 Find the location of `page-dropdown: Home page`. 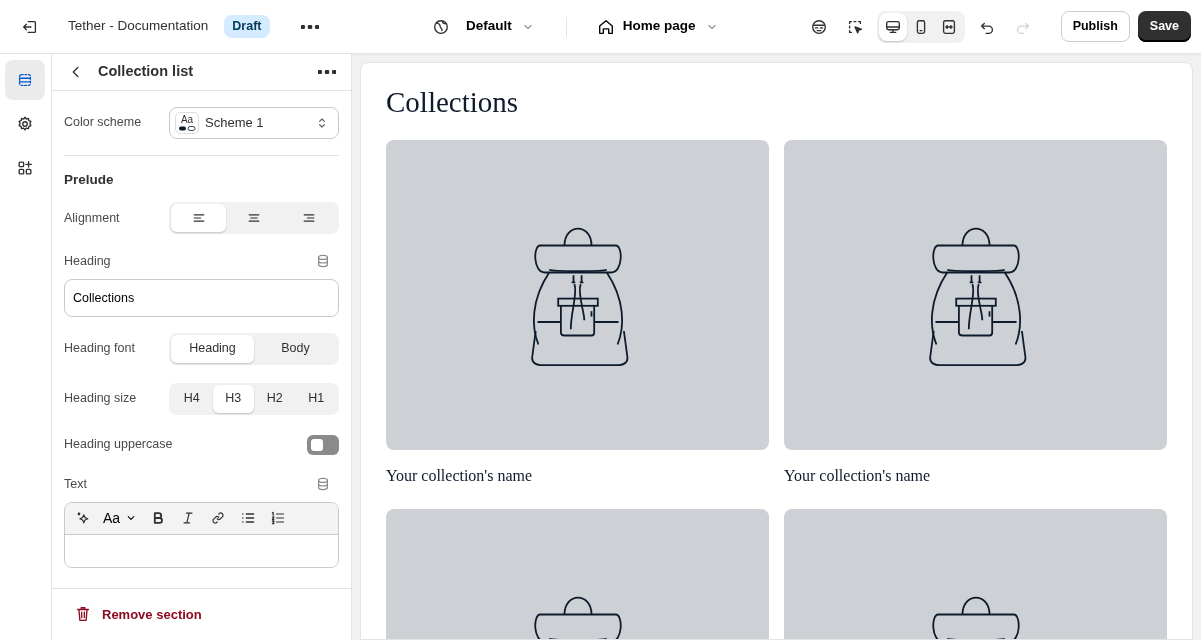

page-dropdown: Home page is located at coordinates (658, 26).